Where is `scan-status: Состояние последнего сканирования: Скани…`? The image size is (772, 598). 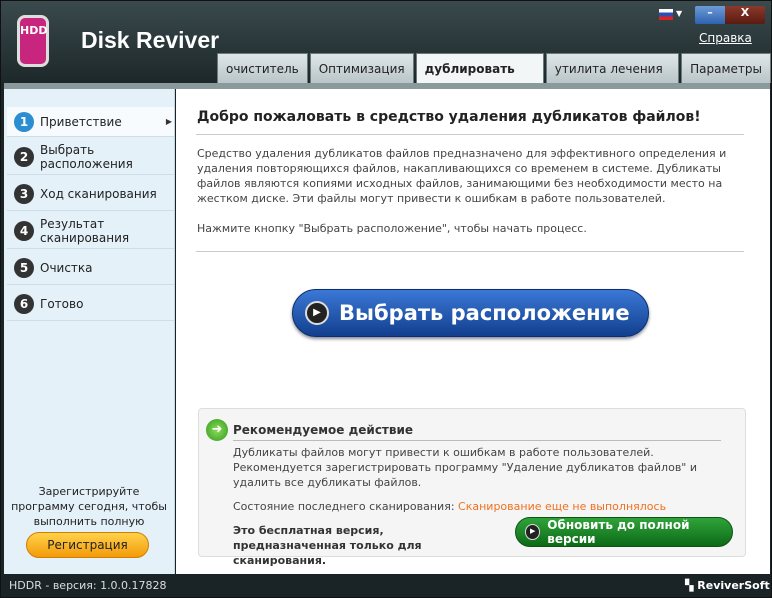 scan-status: Состояние последнего сканирования: Скани… is located at coordinates (449, 506).